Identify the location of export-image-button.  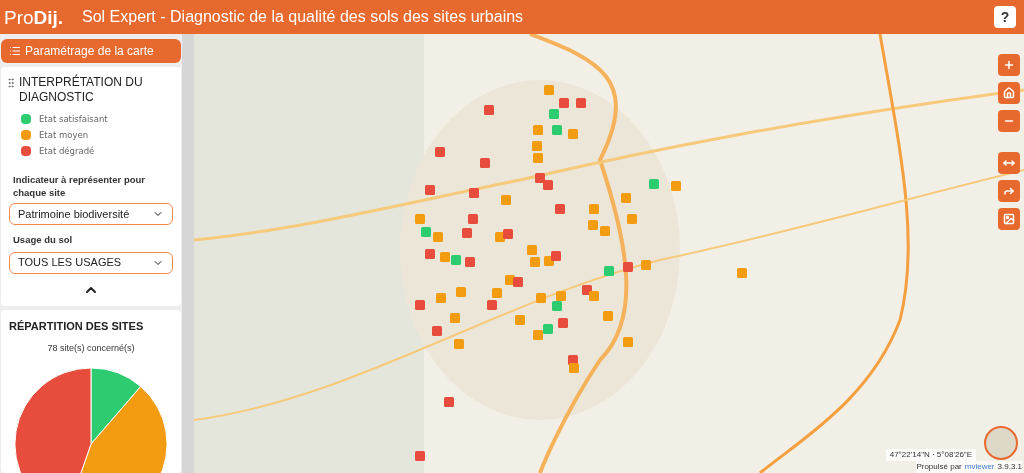
(1009, 219).